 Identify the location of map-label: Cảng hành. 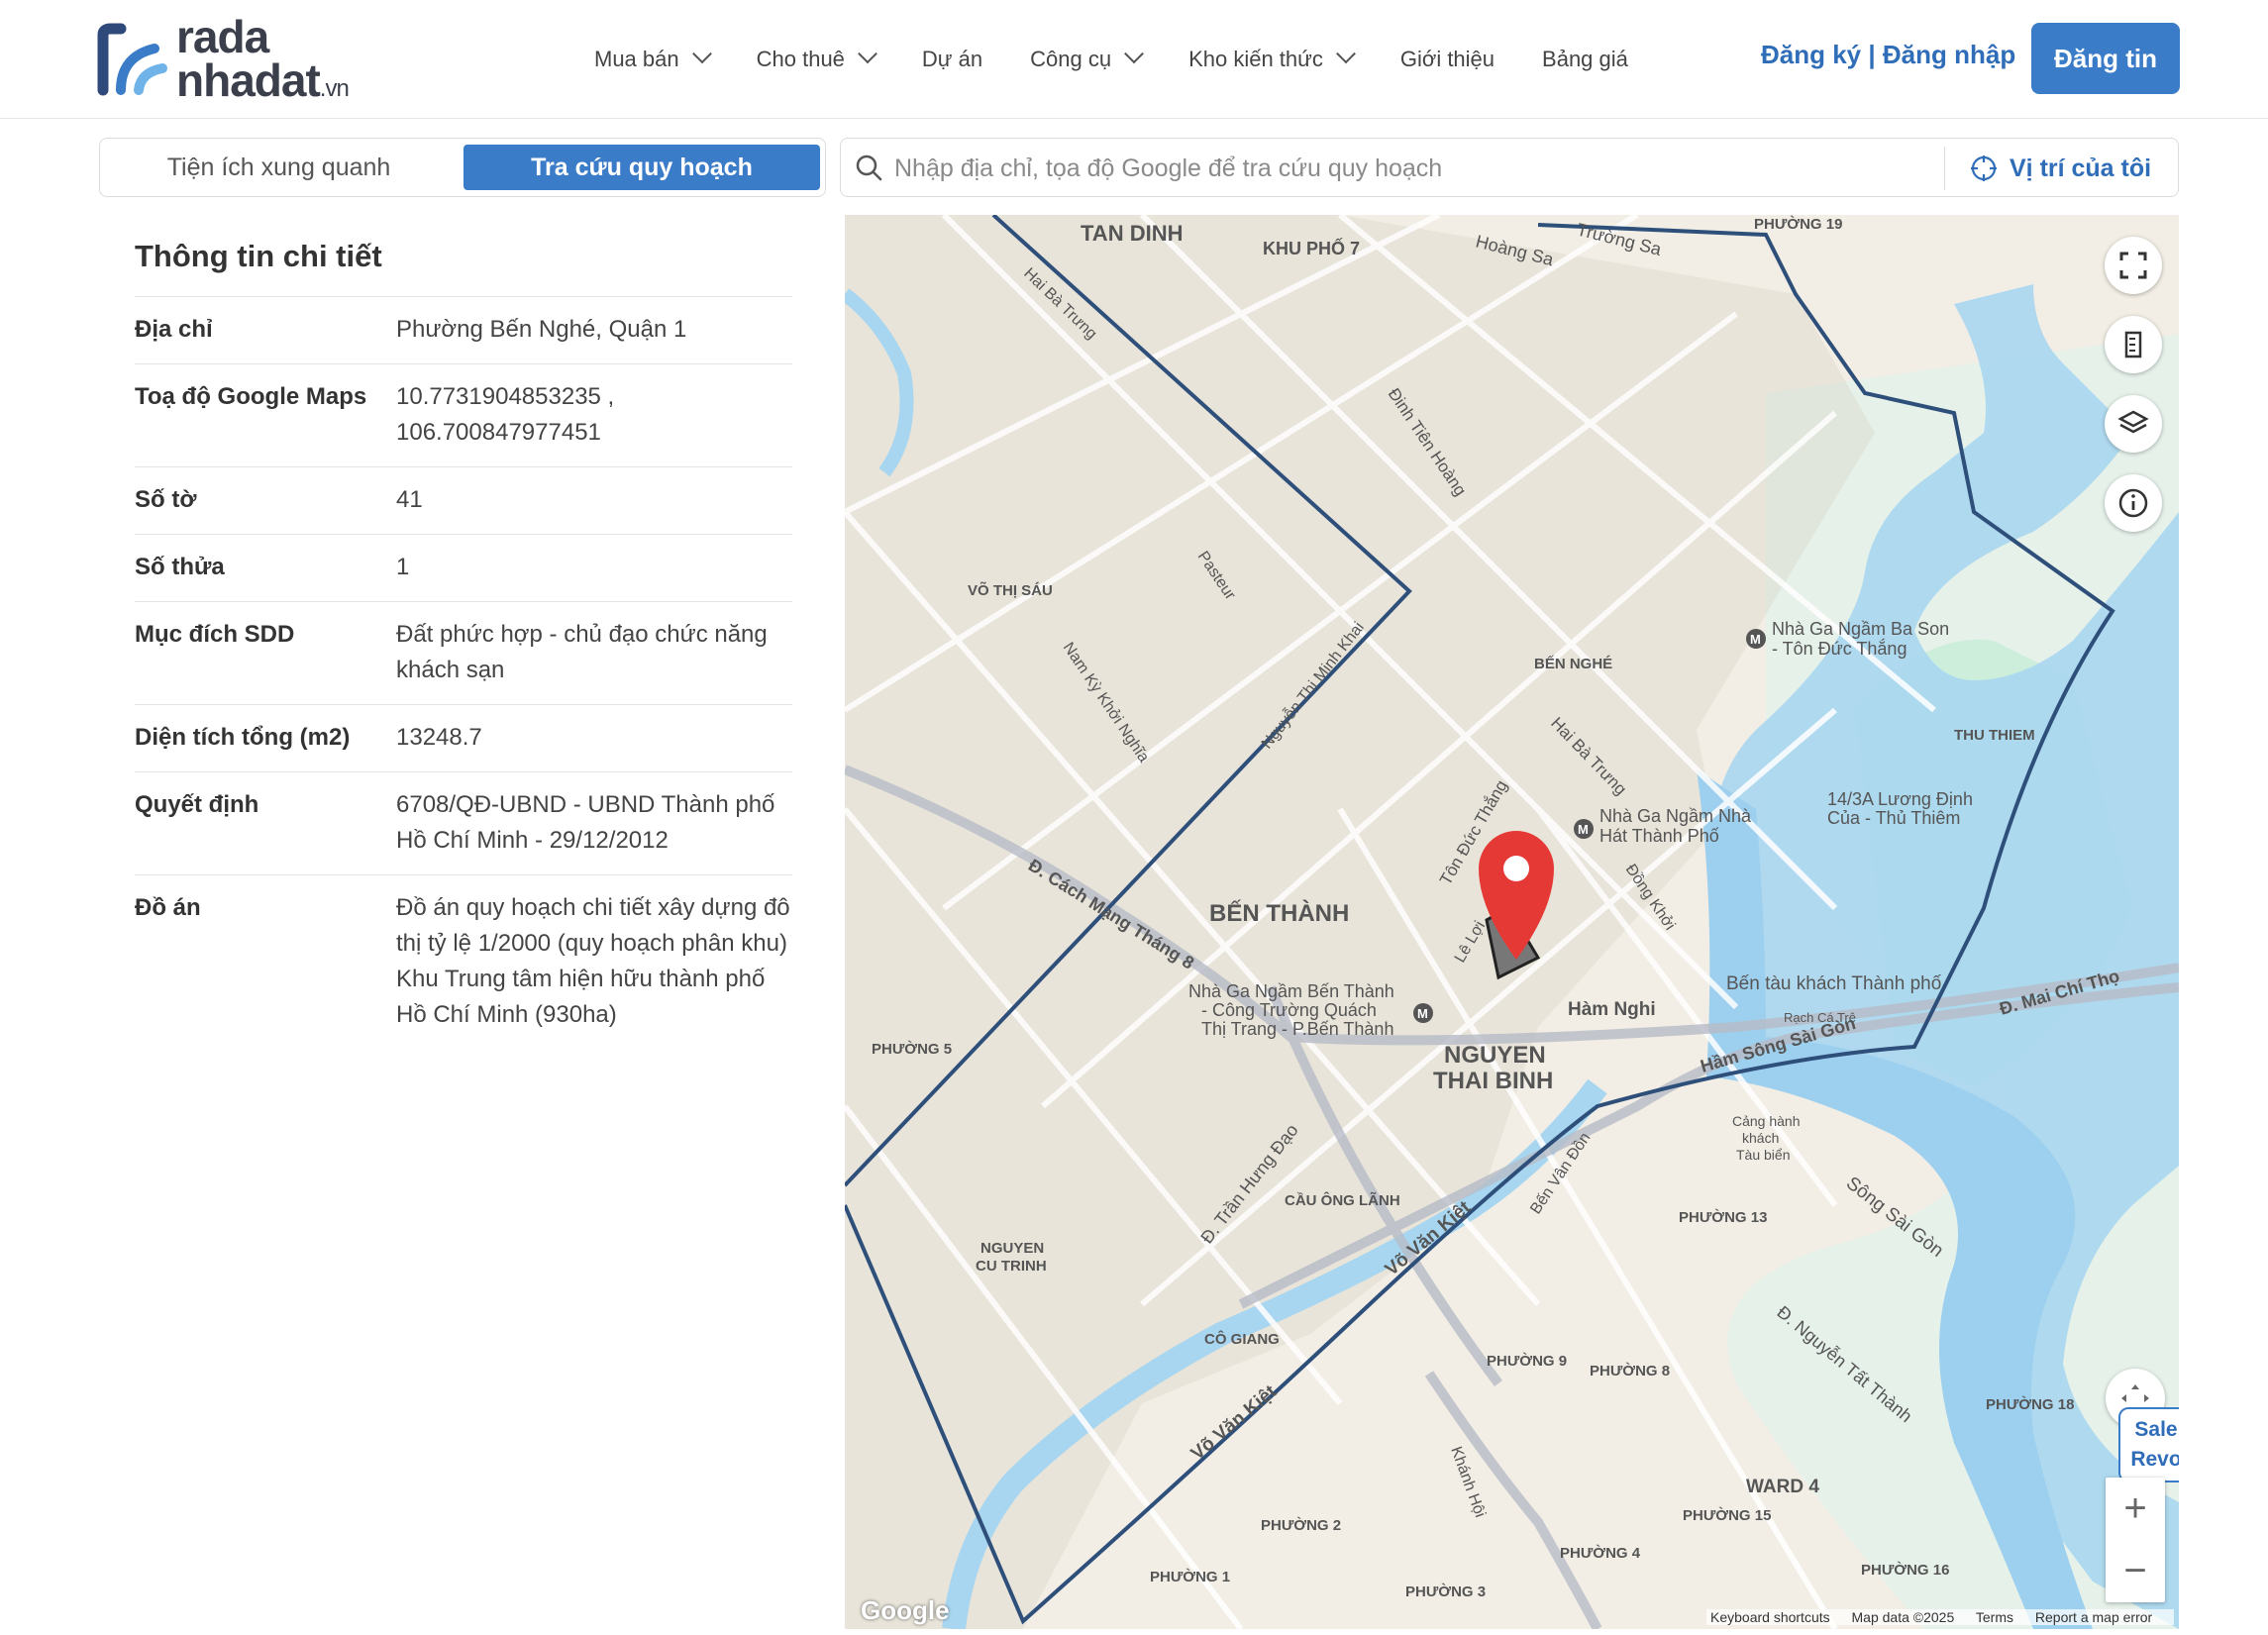
(1766, 1121).